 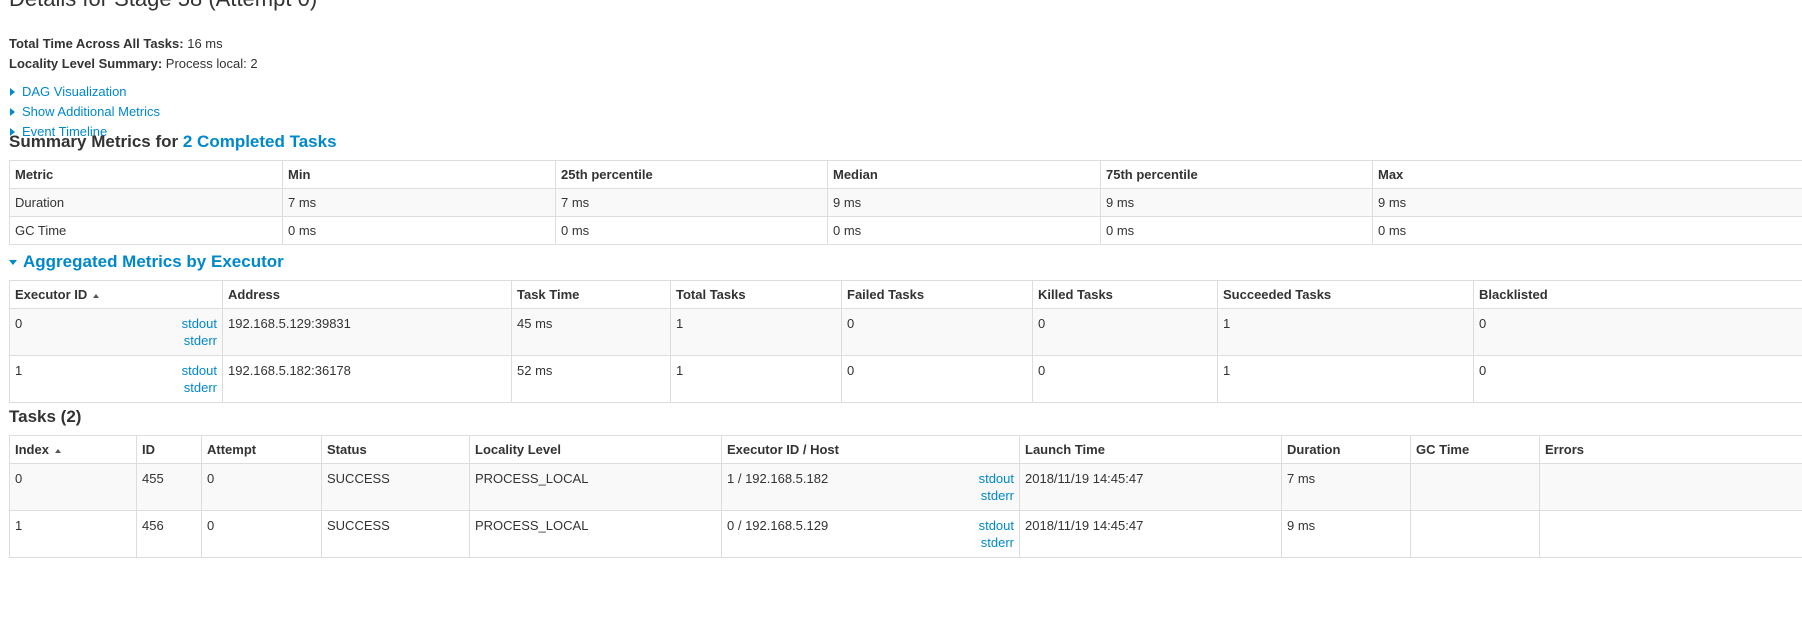 I want to click on column-header: Launch Time, so click(x=1150, y=449).